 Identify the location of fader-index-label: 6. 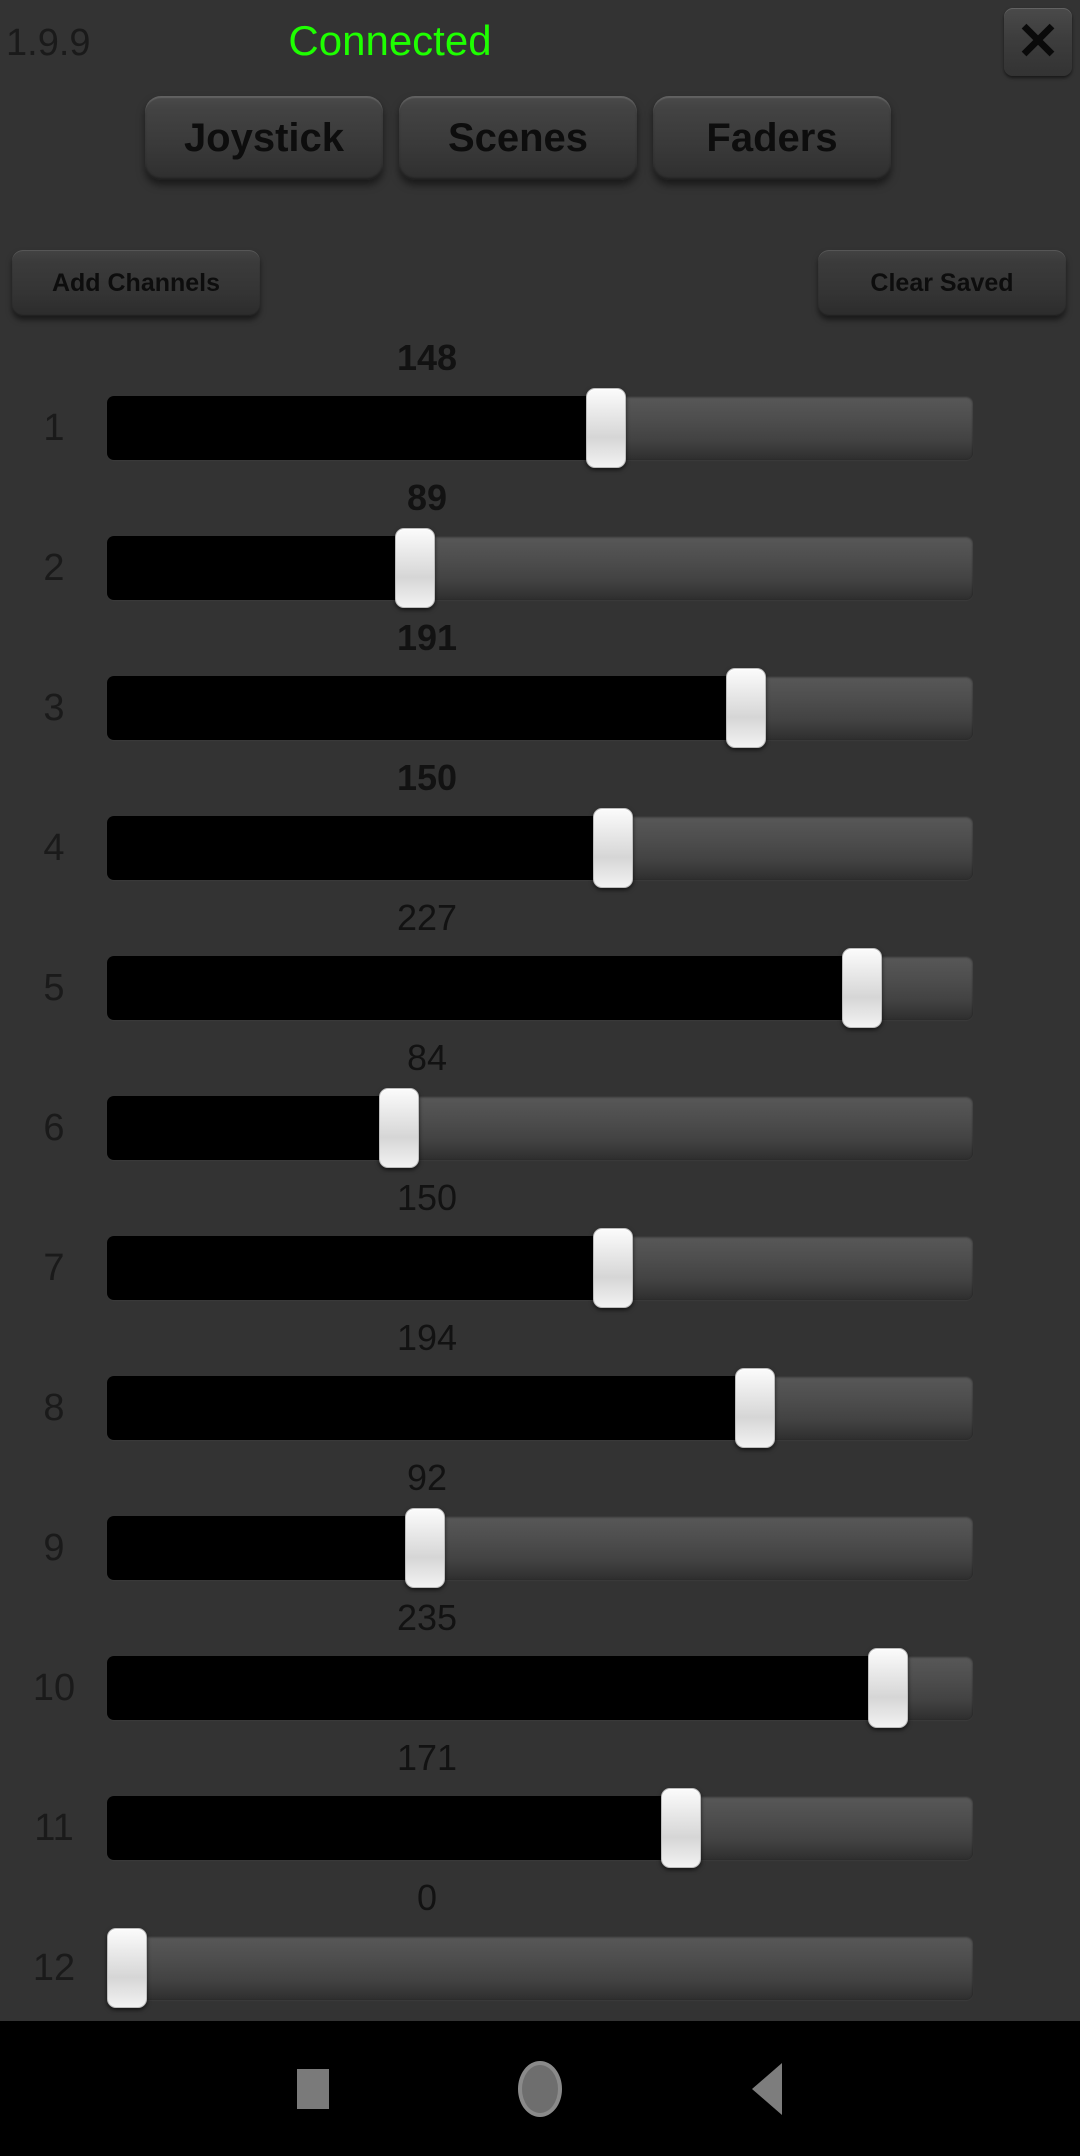
(54, 1128).